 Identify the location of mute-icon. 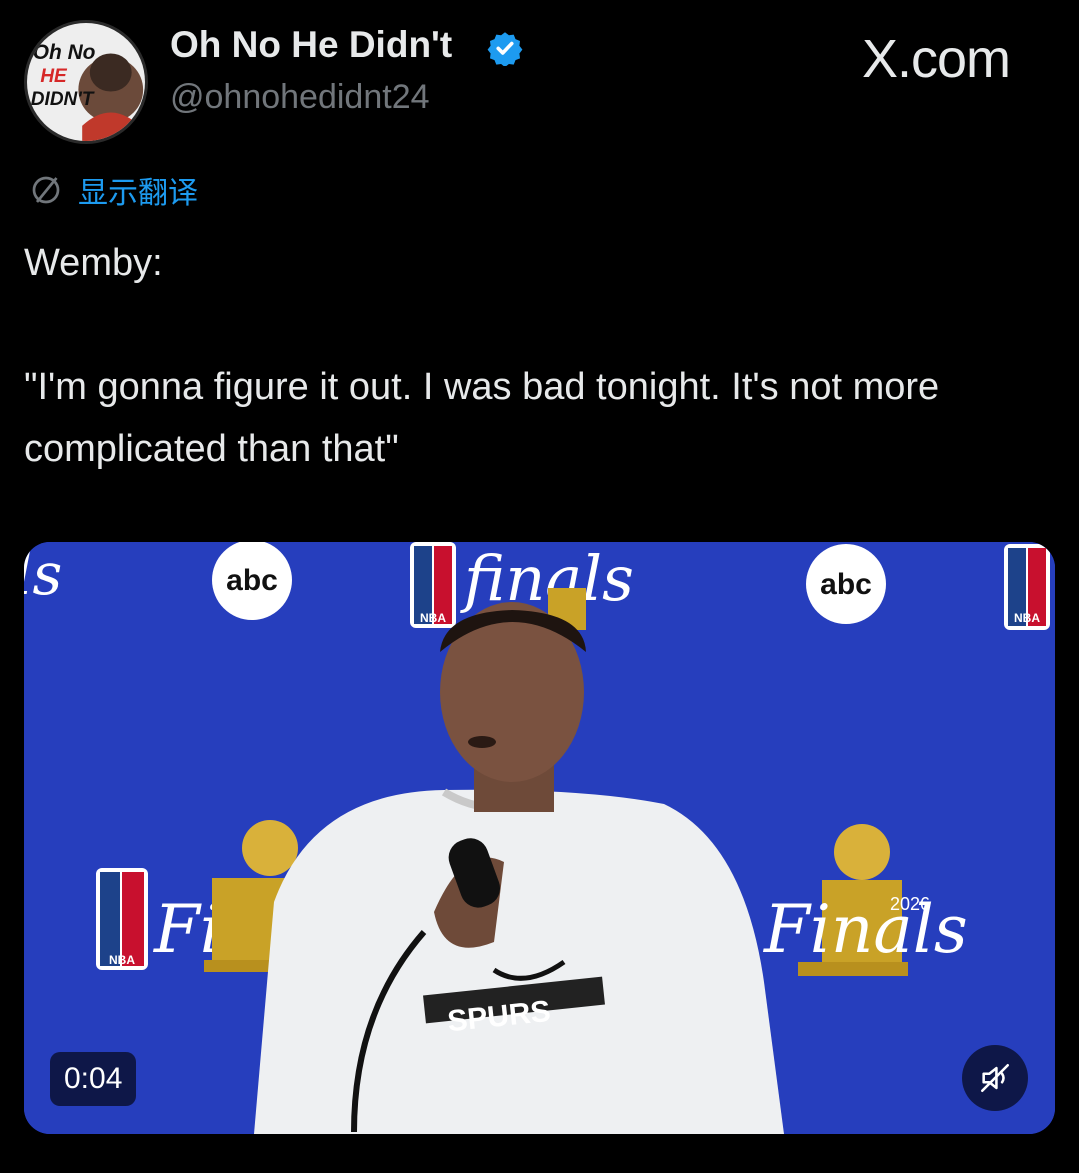
(995, 1078).